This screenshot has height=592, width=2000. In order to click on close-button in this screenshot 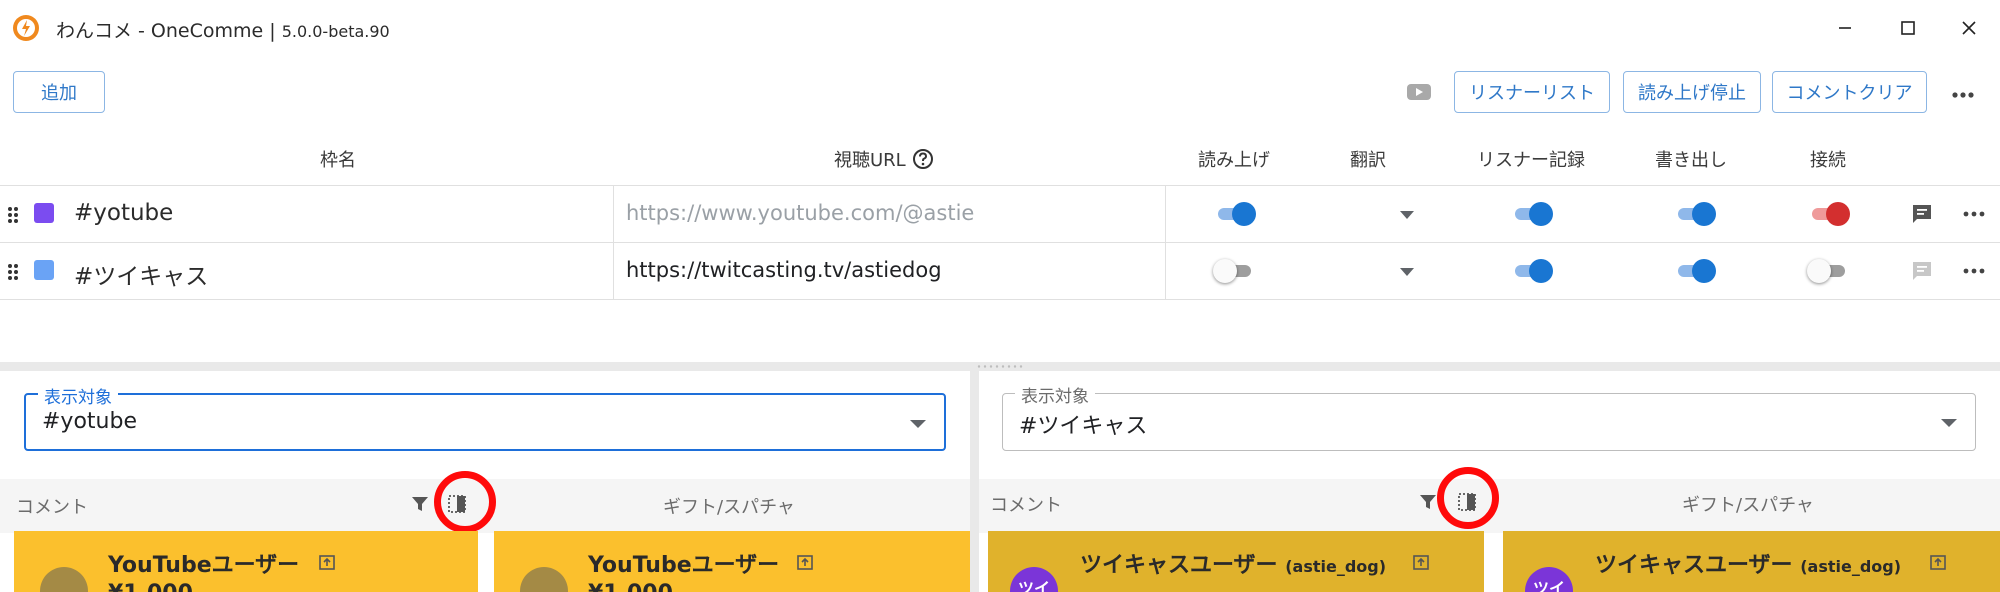, I will do `click(1969, 28)`.